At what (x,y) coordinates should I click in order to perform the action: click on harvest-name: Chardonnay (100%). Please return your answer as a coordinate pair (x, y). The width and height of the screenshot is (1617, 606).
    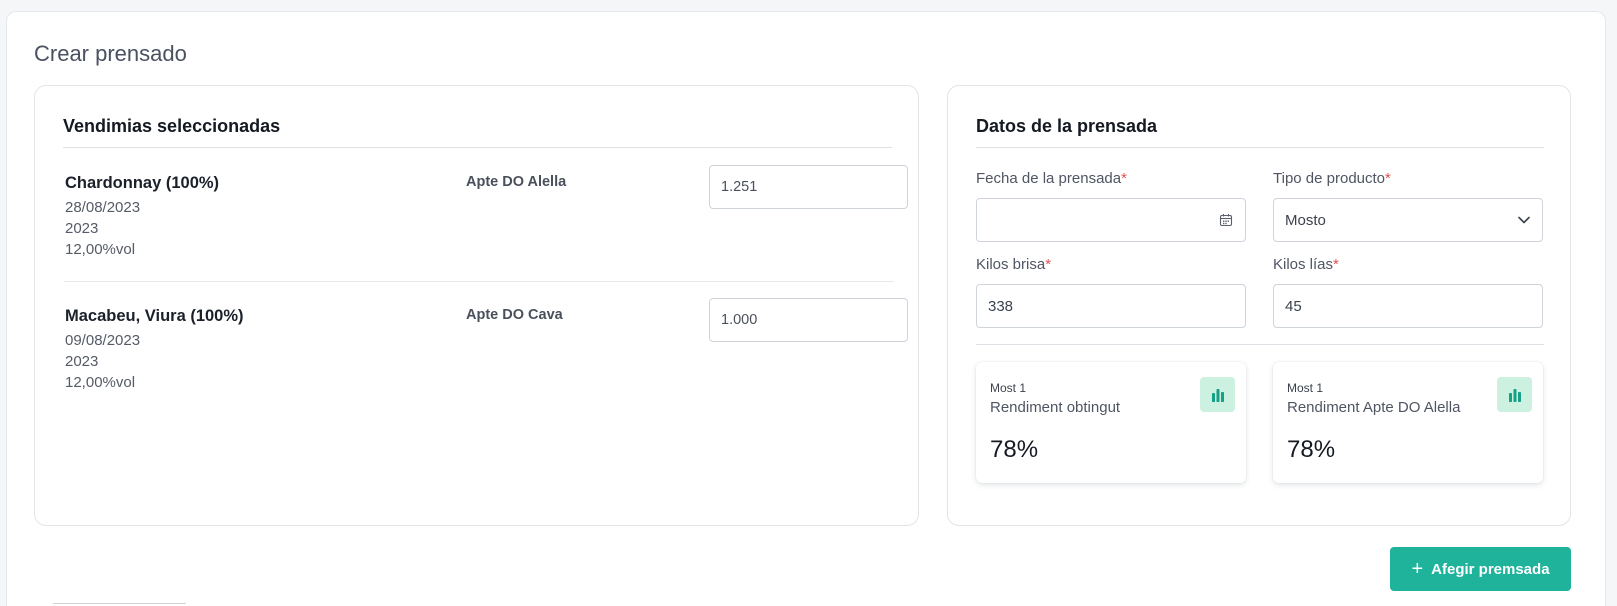
    Looking at the image, I should click on (142, 183).